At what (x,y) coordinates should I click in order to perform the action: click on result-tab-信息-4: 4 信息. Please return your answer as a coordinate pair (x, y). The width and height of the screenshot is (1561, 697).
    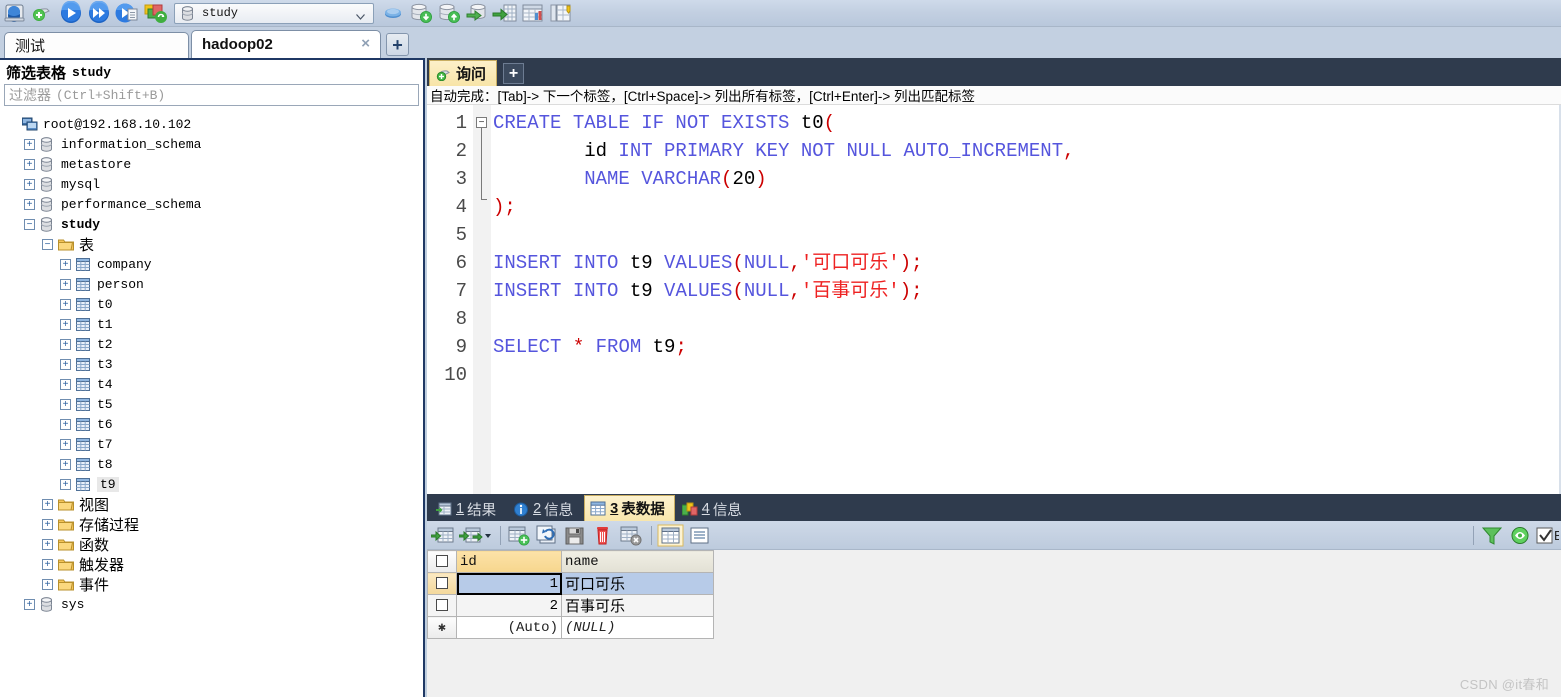
    Looking at the image, I should click on (714, 509).